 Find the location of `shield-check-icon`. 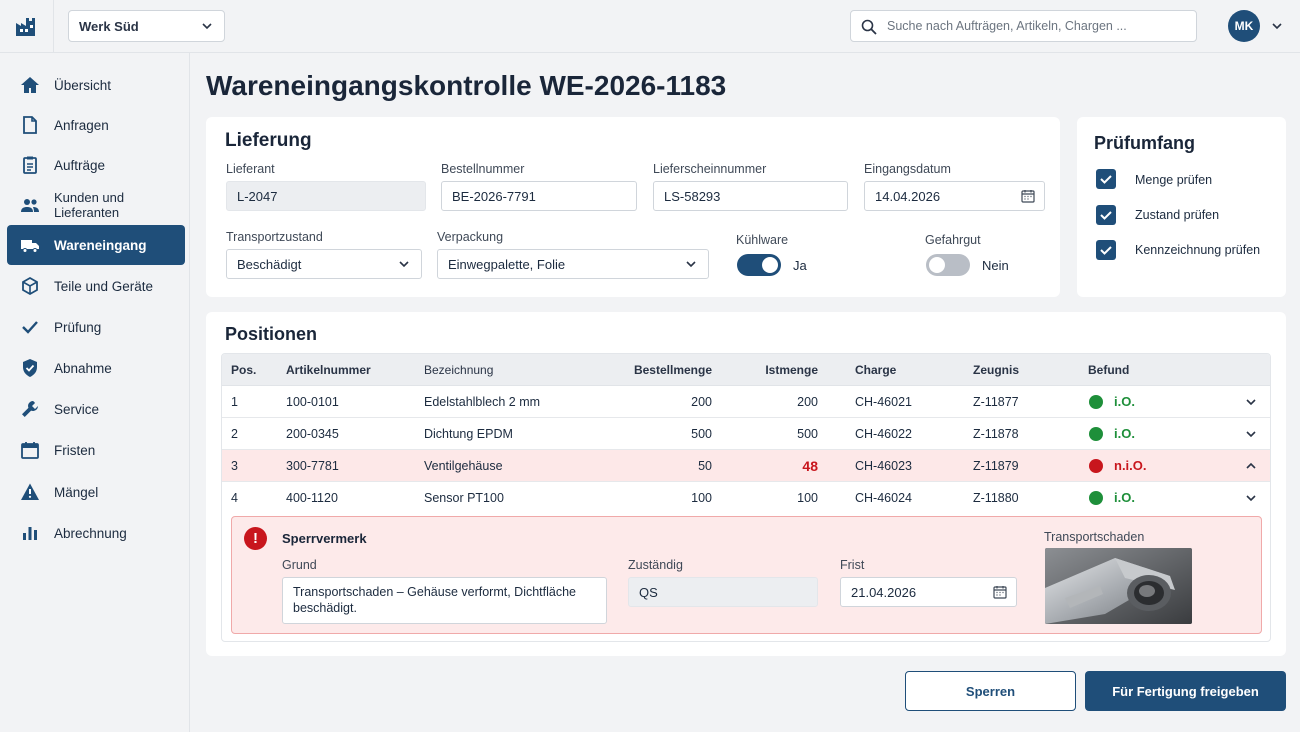

shield-check-icon is located at coordinates (30, 368).